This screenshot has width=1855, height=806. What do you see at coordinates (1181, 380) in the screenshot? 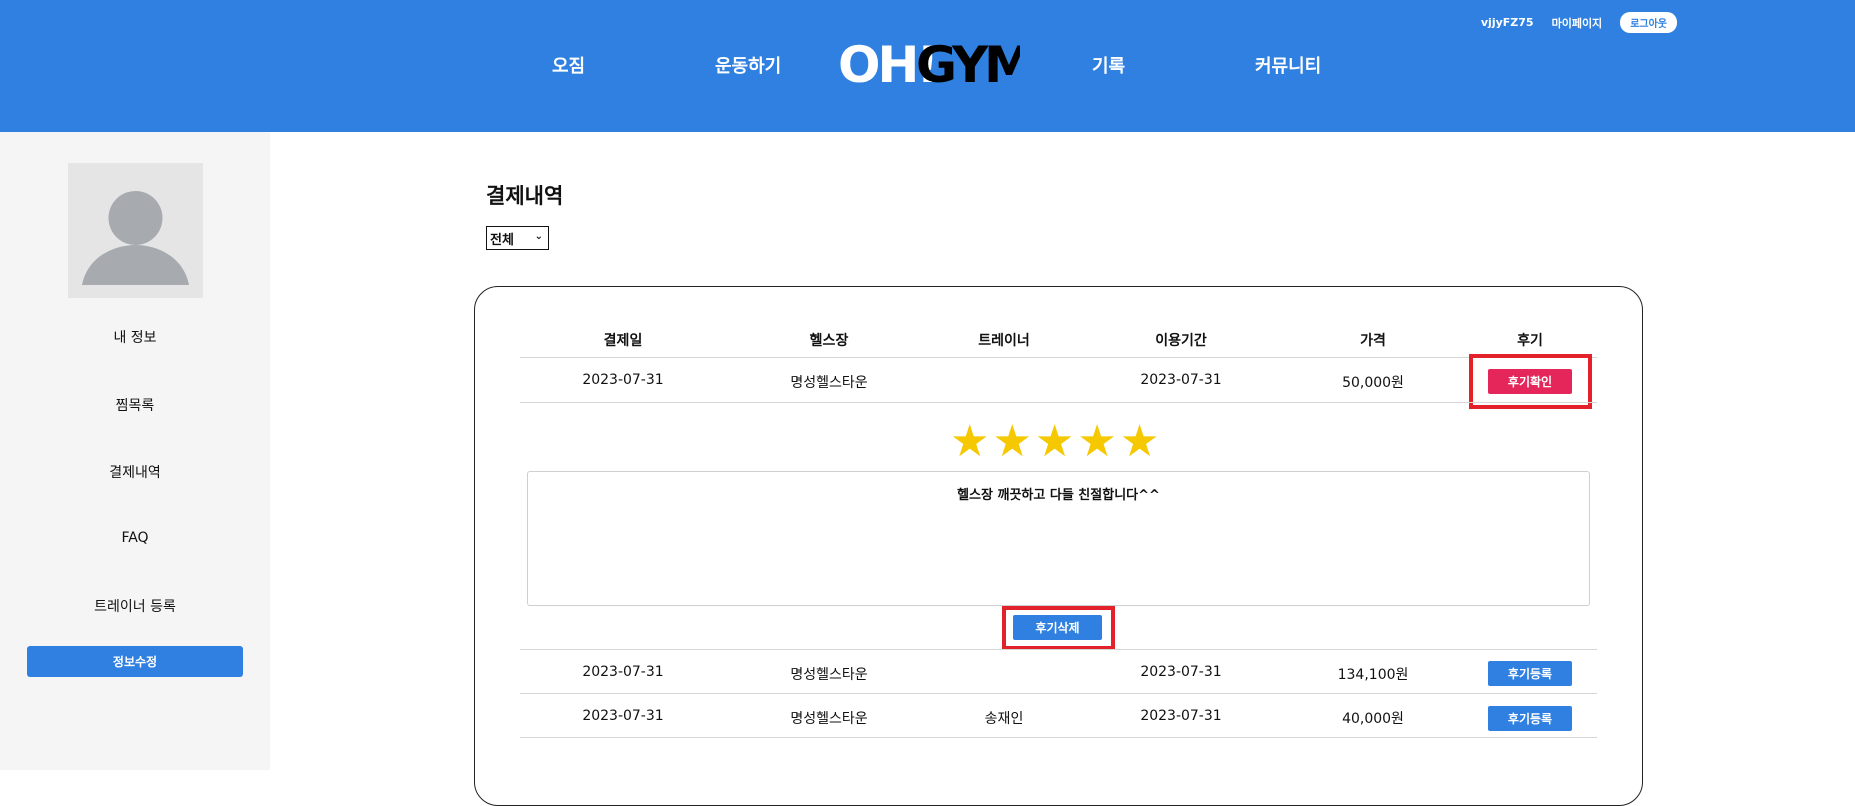
I see `row1-period: 2023-07-31` at bounding box center [1181, 380].